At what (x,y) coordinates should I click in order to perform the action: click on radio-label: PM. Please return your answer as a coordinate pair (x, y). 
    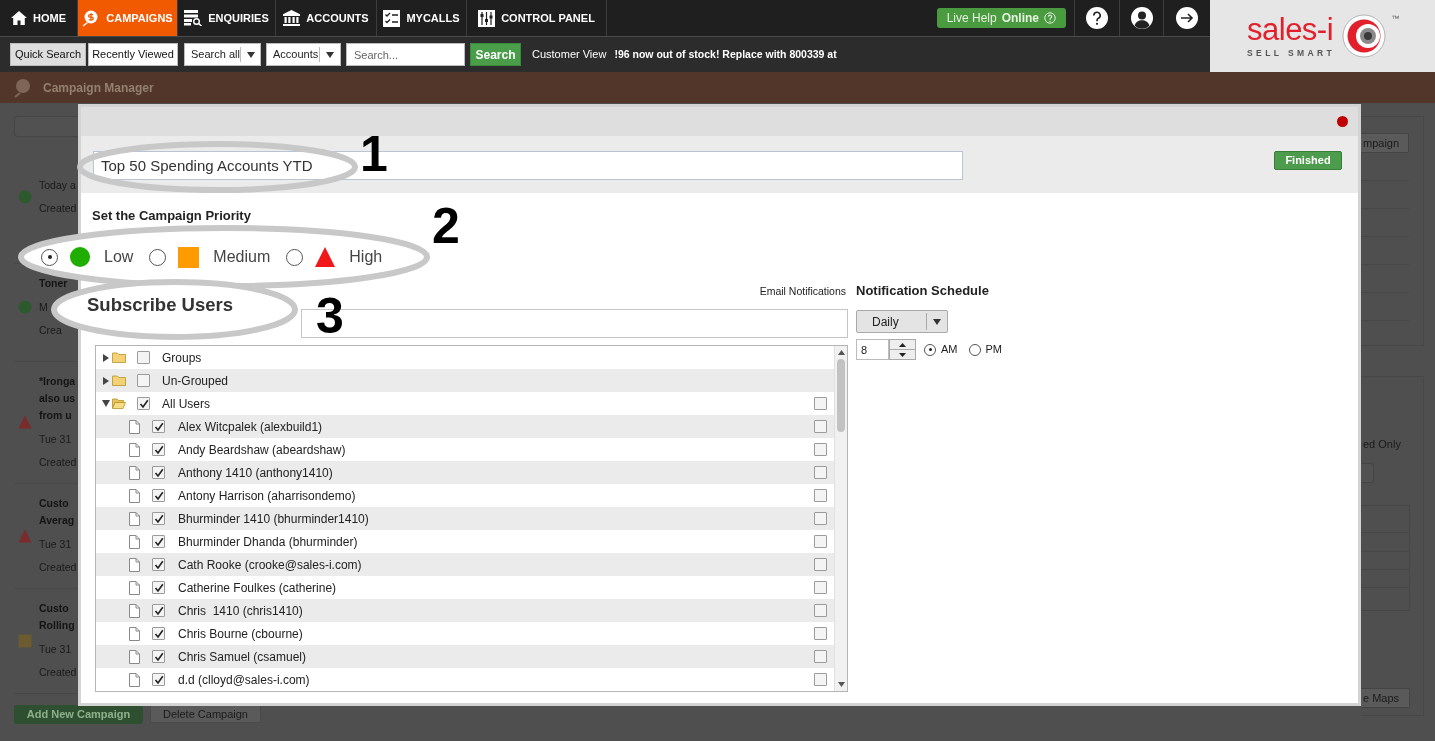
    Looking at the image, I should click on (993, 350).